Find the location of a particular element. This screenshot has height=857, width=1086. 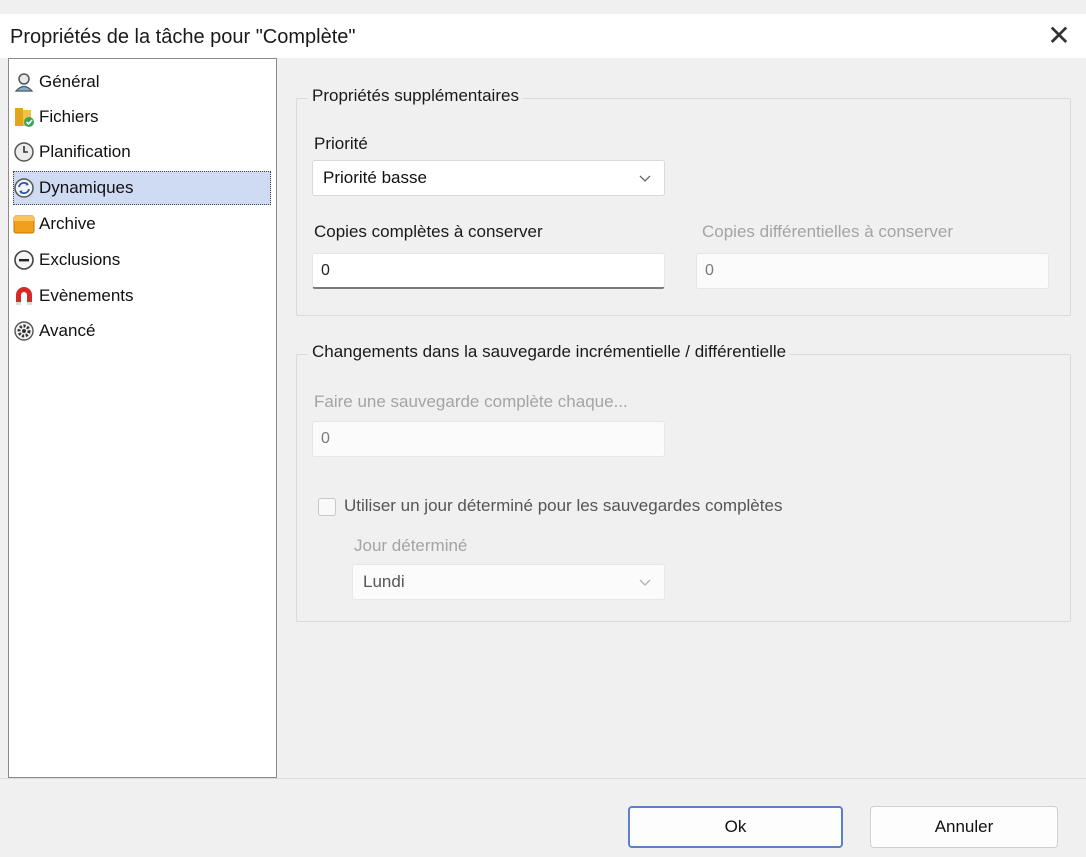

group-title-additional: Propriétés supplémentaires is located at coordinates (415, 96).